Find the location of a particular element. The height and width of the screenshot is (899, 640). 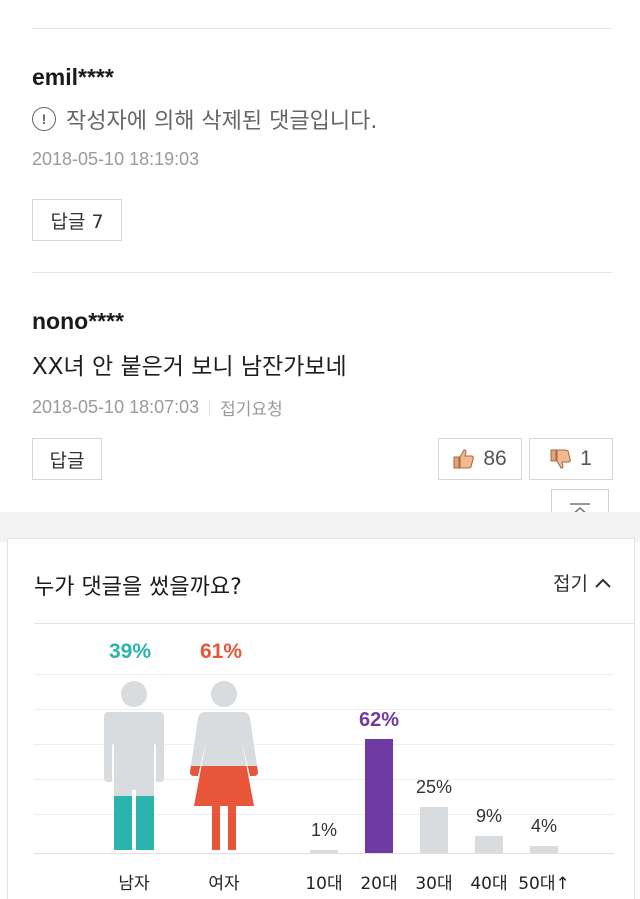

like-count: 86 is located at coordinates (495, 458).